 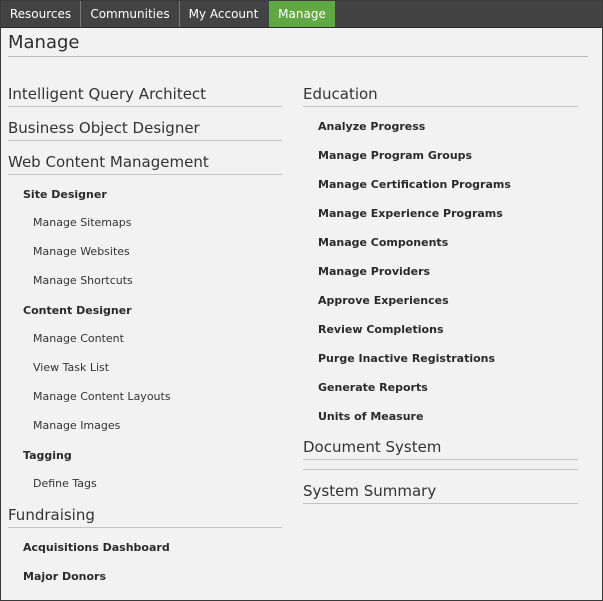 I want to click on section-web-content-management: Web Content Management, so click(x=108, y=162).